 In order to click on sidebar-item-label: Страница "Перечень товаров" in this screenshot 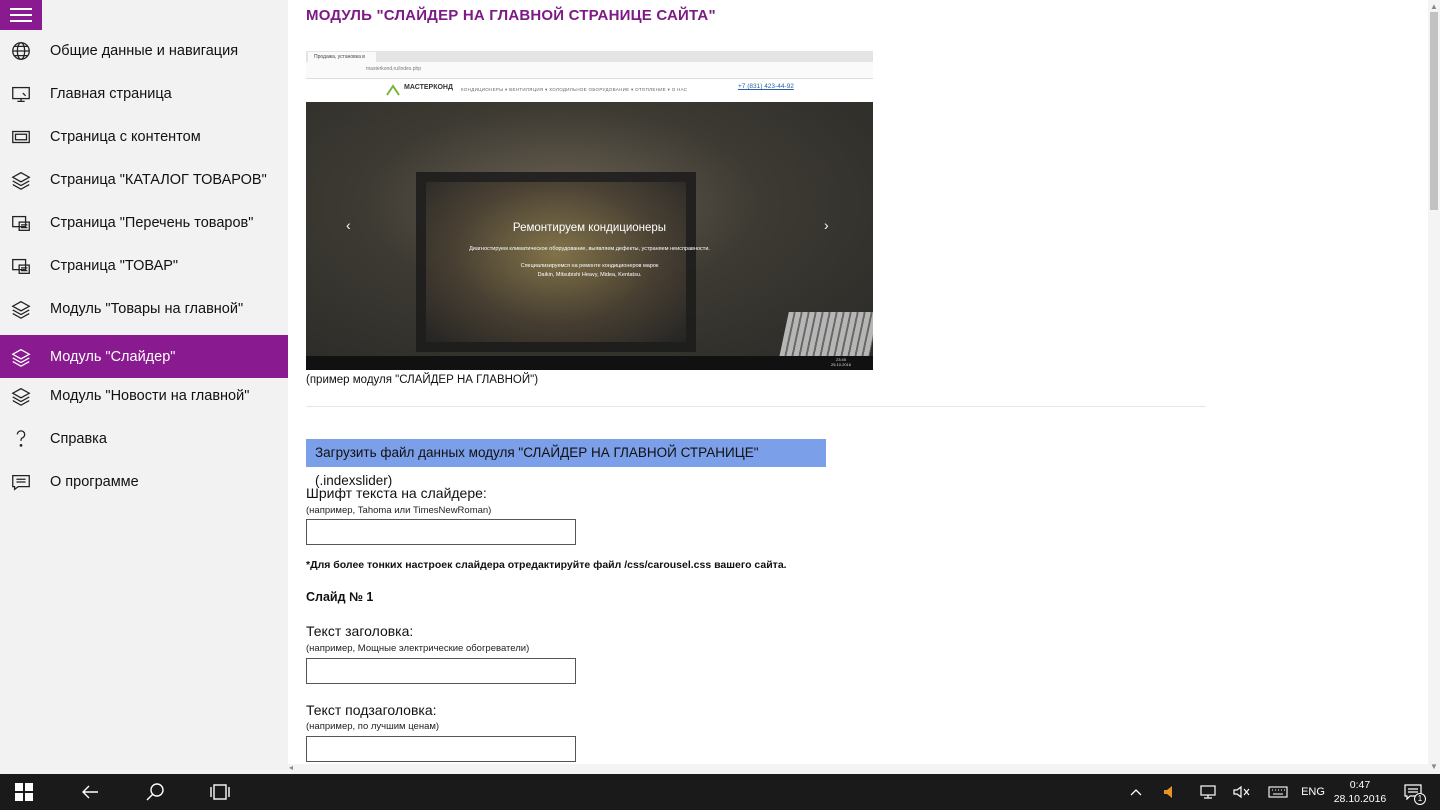, I will do `click(152, 222)`.